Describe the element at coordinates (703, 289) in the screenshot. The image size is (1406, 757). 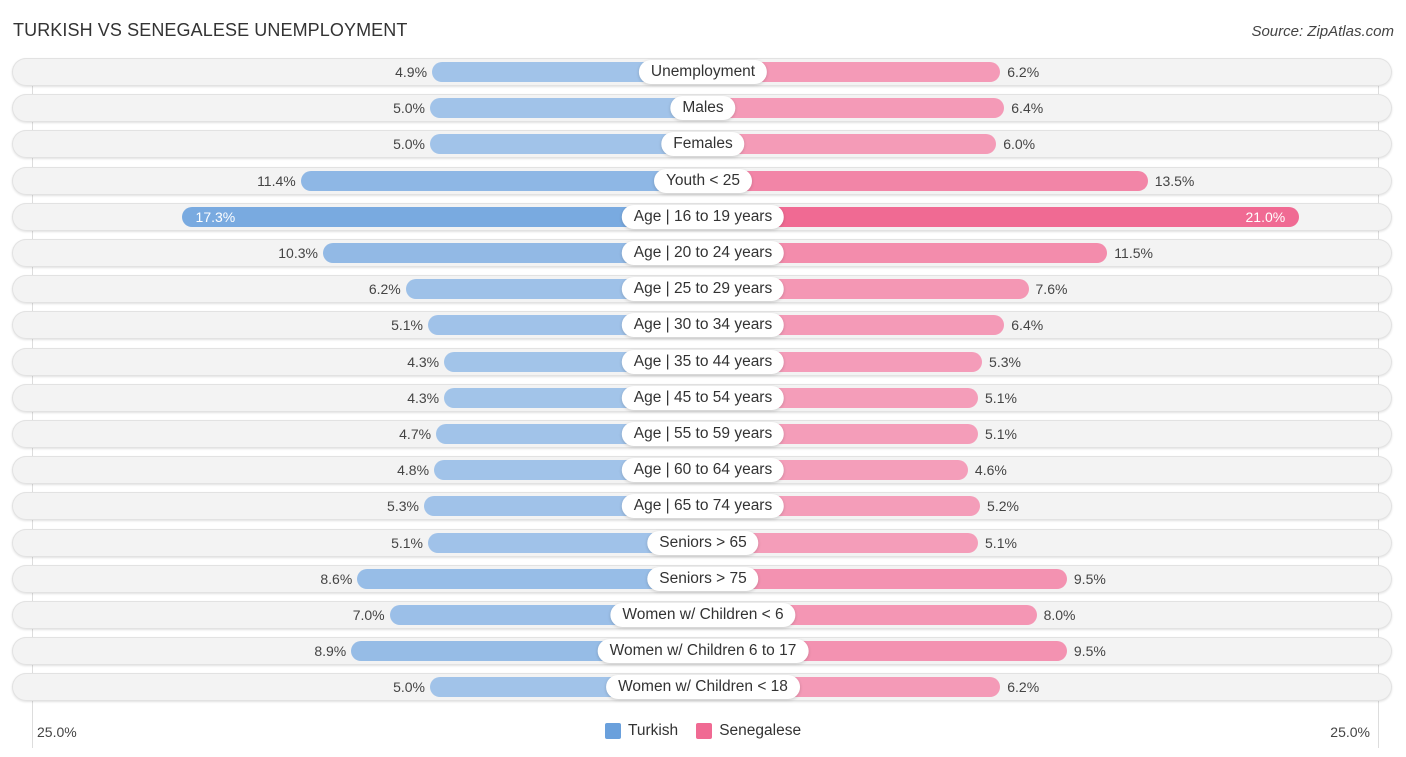
I see `category-label: Age | 25 to 29 years` at that location.